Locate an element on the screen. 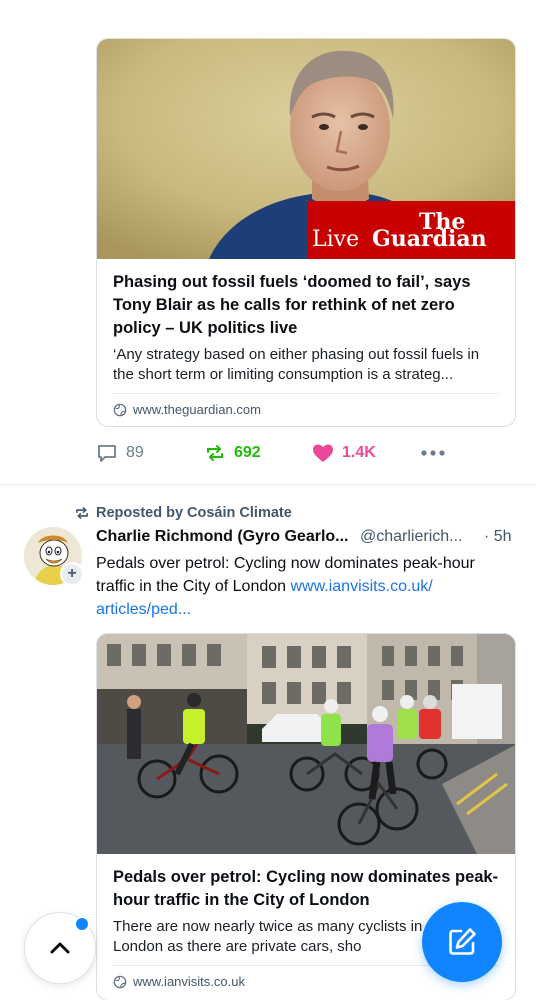  speech-bubble-icon is located at coordinates (107, 453).